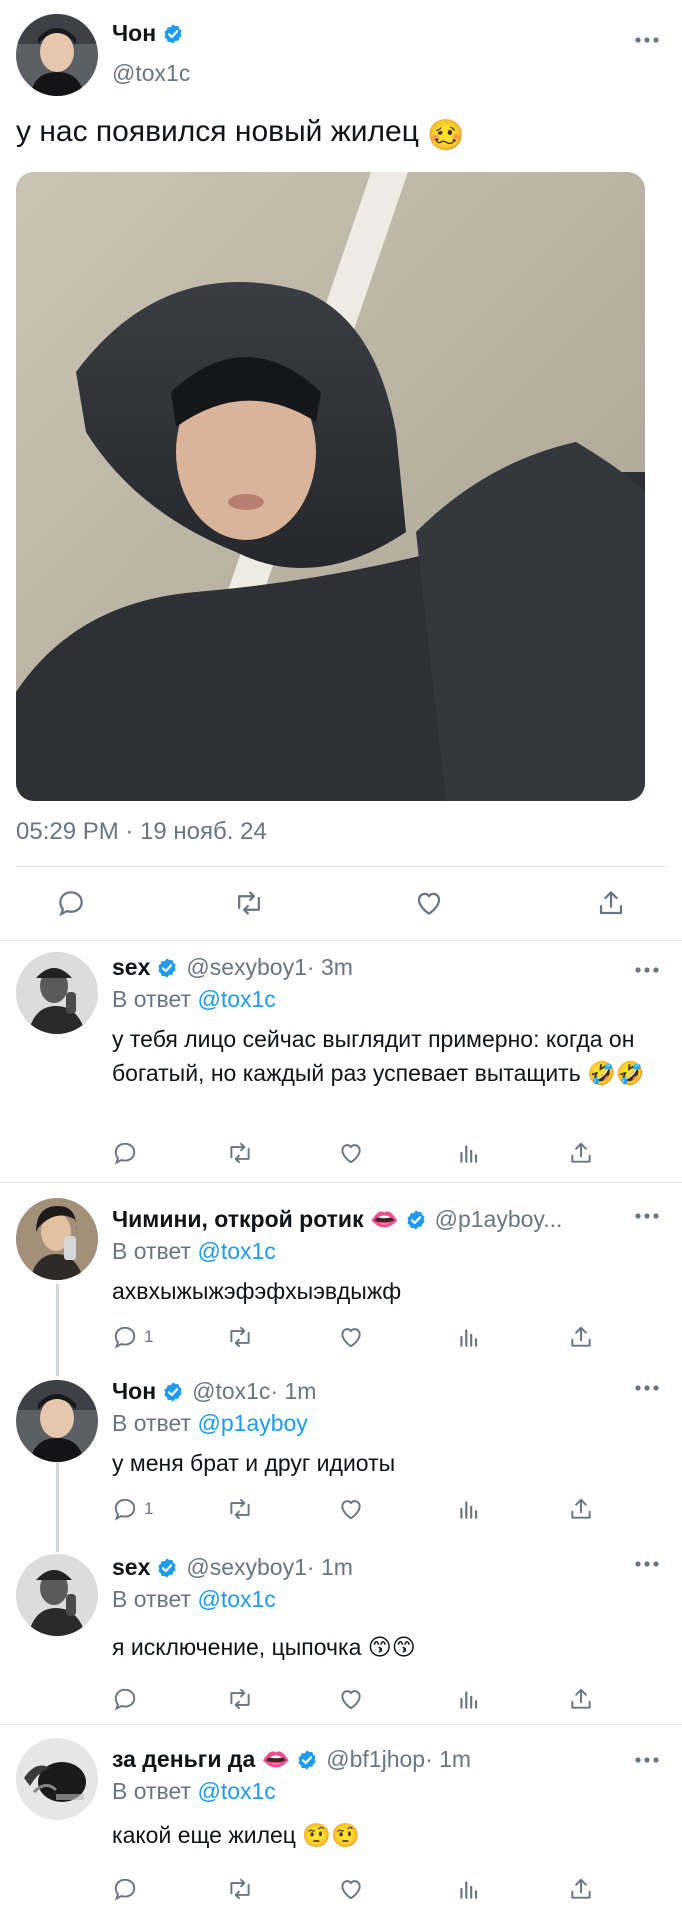 The width and height of the screenshot is (682, 1920). I want to click on author-name: Чимини, открой ротик 👄, so click(255, 1219).